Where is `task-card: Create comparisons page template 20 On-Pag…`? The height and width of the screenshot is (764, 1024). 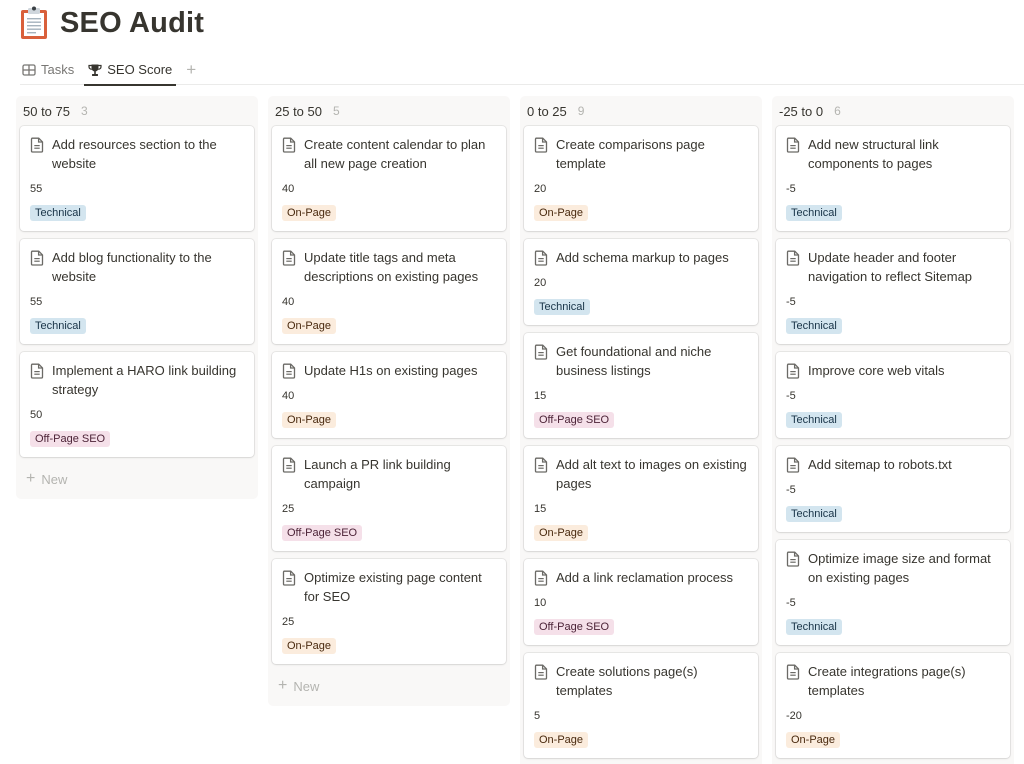
task-card: Create comparisons page template 20 On-Pag… is located at coordinates (641, 178).